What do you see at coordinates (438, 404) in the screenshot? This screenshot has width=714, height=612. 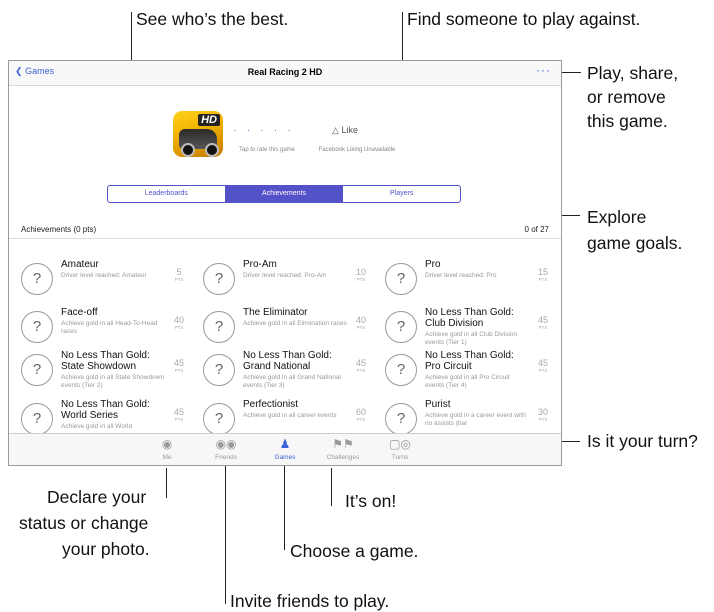 I see `achievement-title: Purist` at bounding box center [438, 404].